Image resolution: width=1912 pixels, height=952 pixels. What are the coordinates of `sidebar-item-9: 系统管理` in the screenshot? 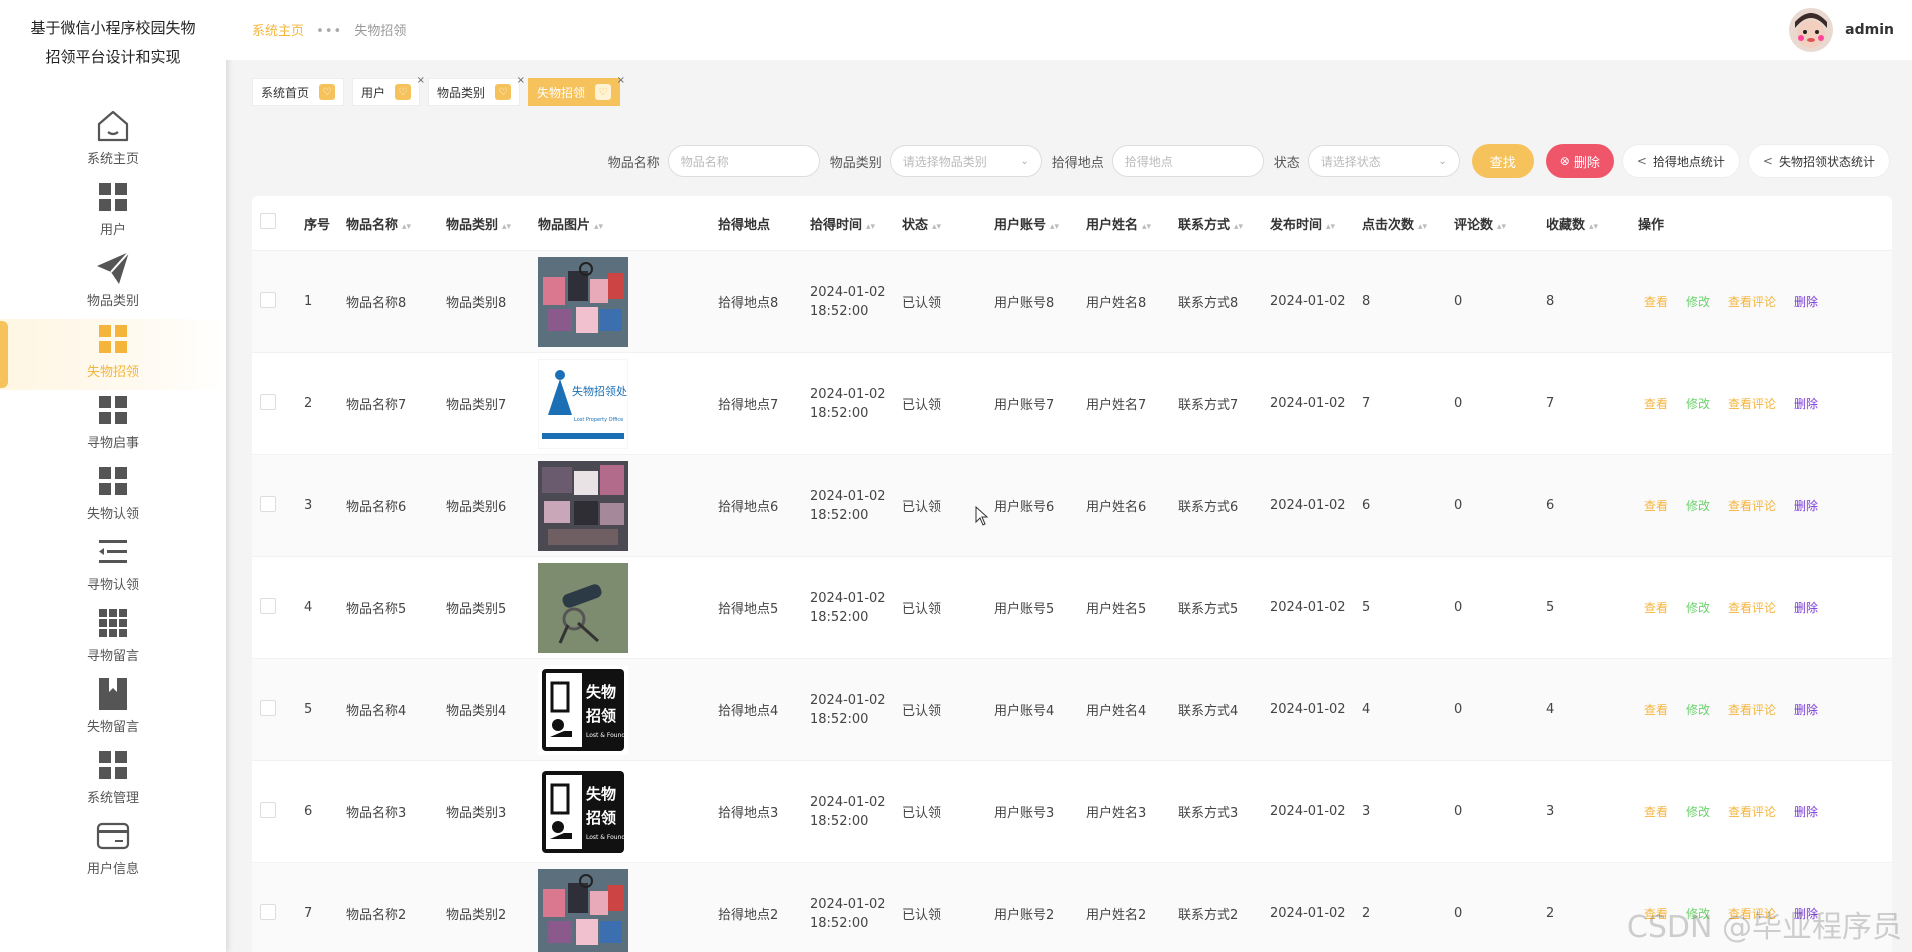 It's located at (113, 780).